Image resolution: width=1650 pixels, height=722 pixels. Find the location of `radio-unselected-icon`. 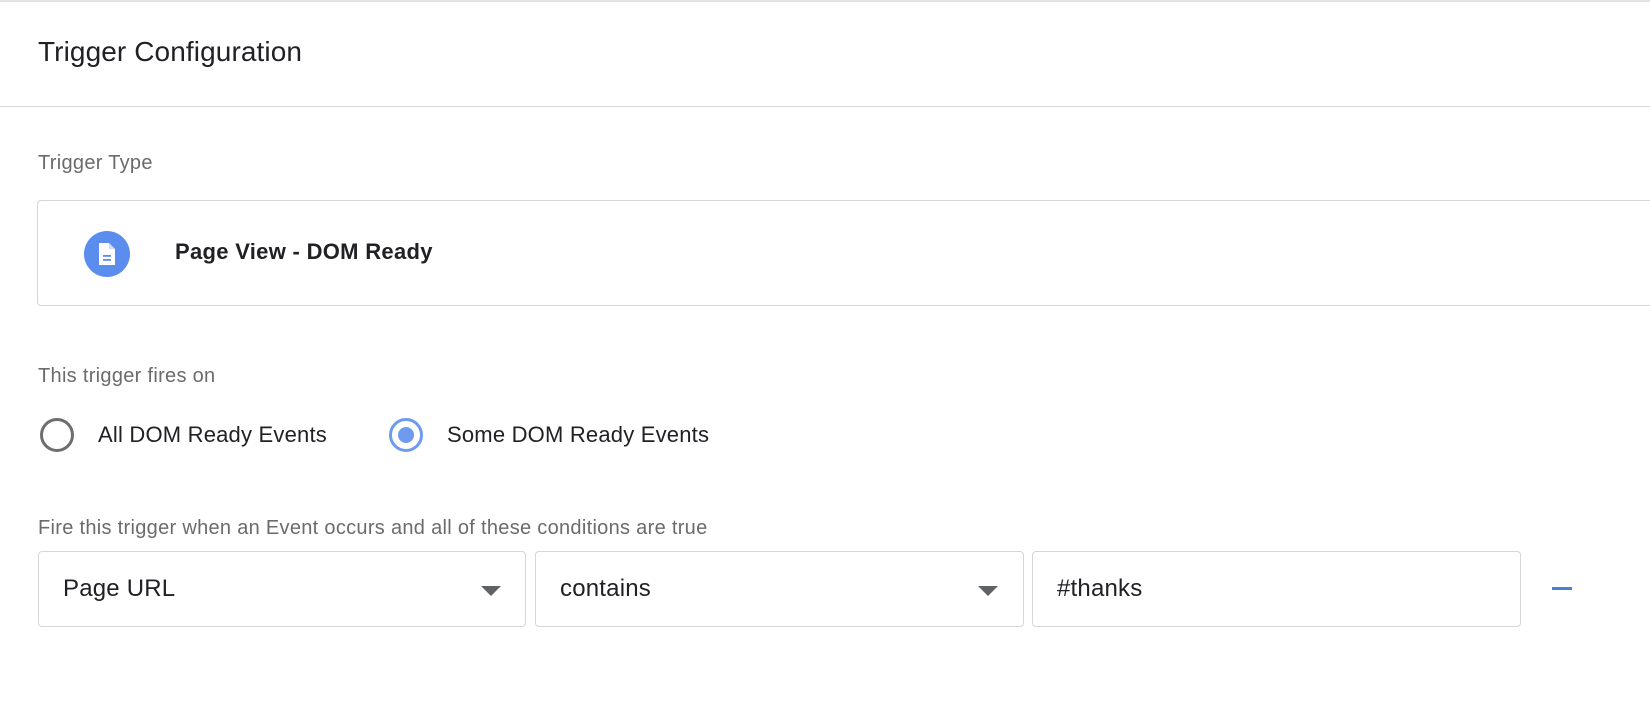

radio-unselected-icon is located at coordinates (57, 435).